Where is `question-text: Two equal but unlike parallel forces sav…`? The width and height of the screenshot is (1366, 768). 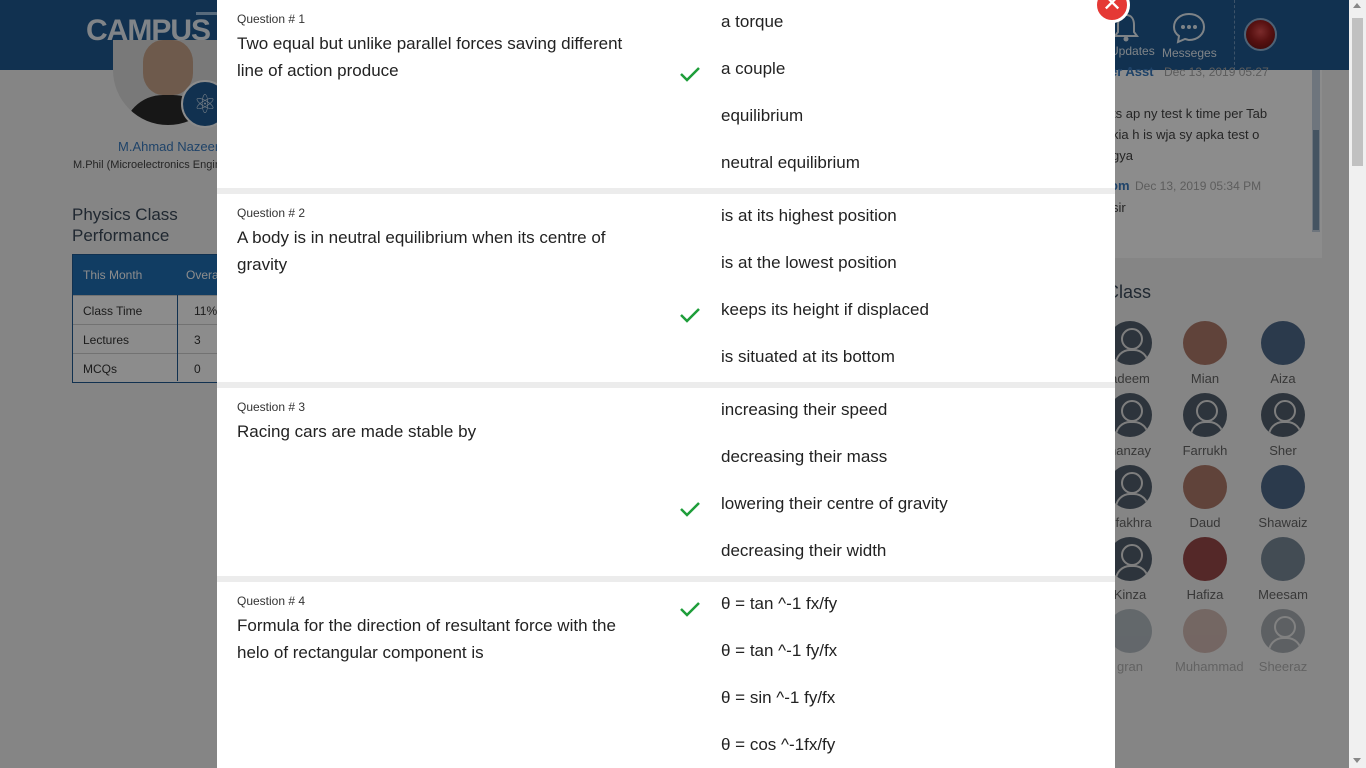
question-text: Two equal but unlike parallel forces sav… is located at coordinates (430, 57).